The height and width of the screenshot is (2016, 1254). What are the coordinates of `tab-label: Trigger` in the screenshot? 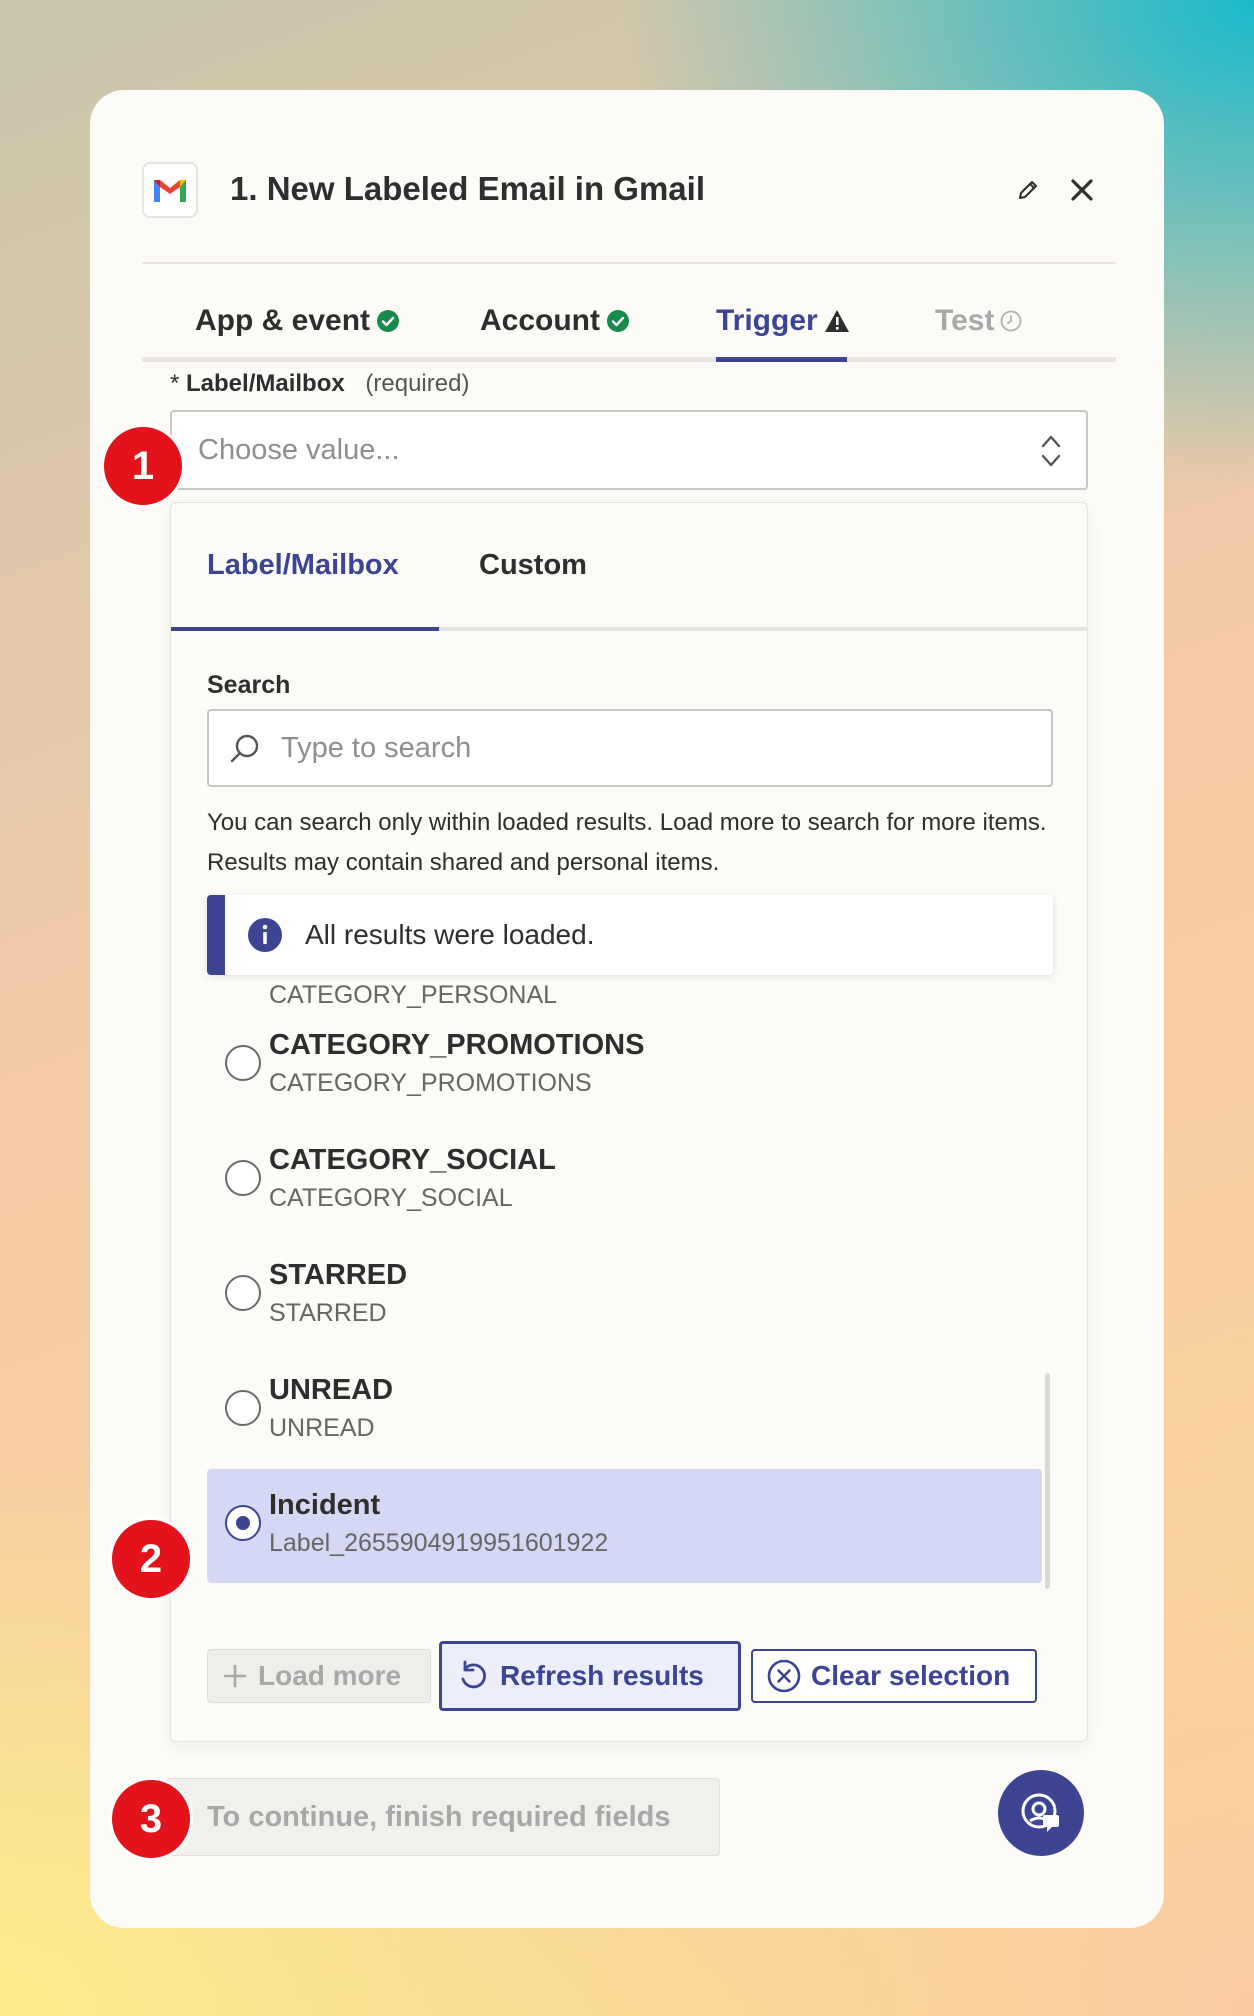 It's located at (767, 320).